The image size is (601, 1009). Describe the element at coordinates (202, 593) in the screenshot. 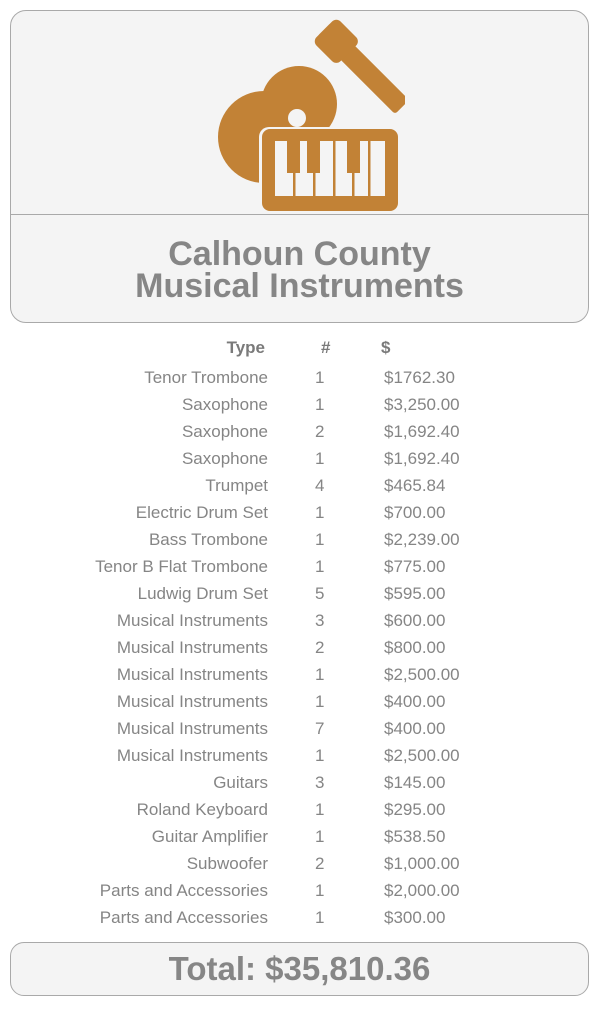

I see `row-type: Ludwig Drum Set` at that location.